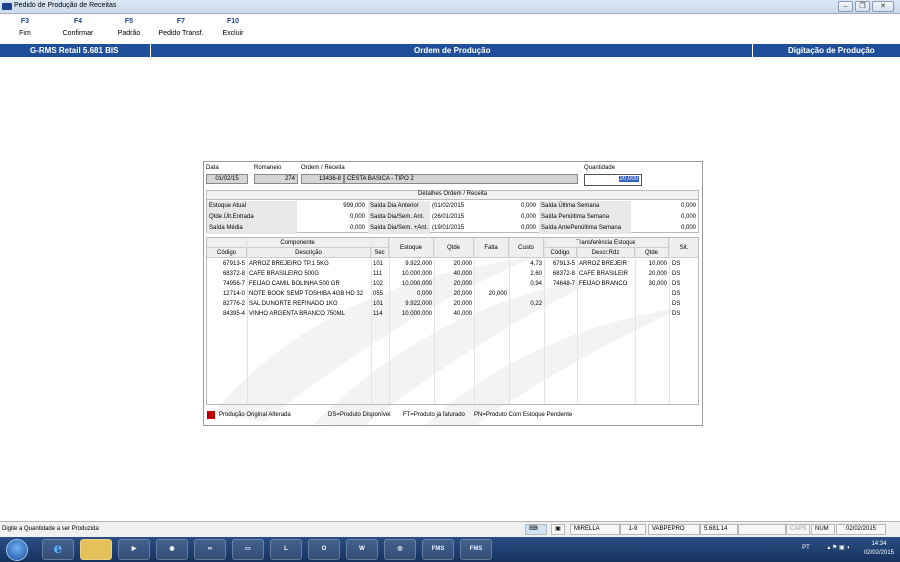 The image size is (900, 562). Describe the element at coordinates (25, 21) in the screenshot. I see `fkey-code: F3` at that location.